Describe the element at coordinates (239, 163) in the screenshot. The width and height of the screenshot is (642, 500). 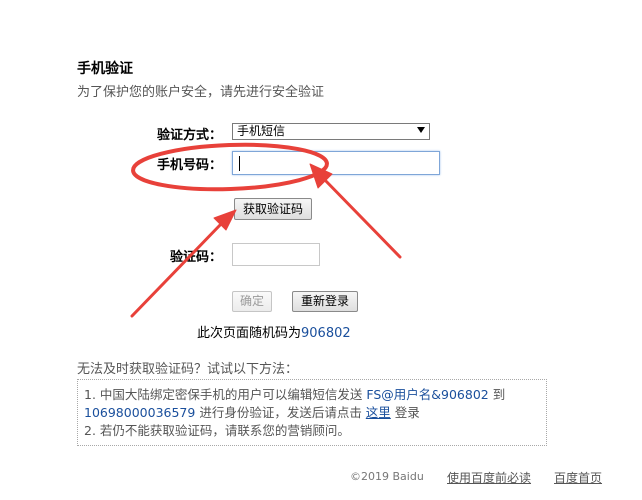
I see `text-caret` at that location.